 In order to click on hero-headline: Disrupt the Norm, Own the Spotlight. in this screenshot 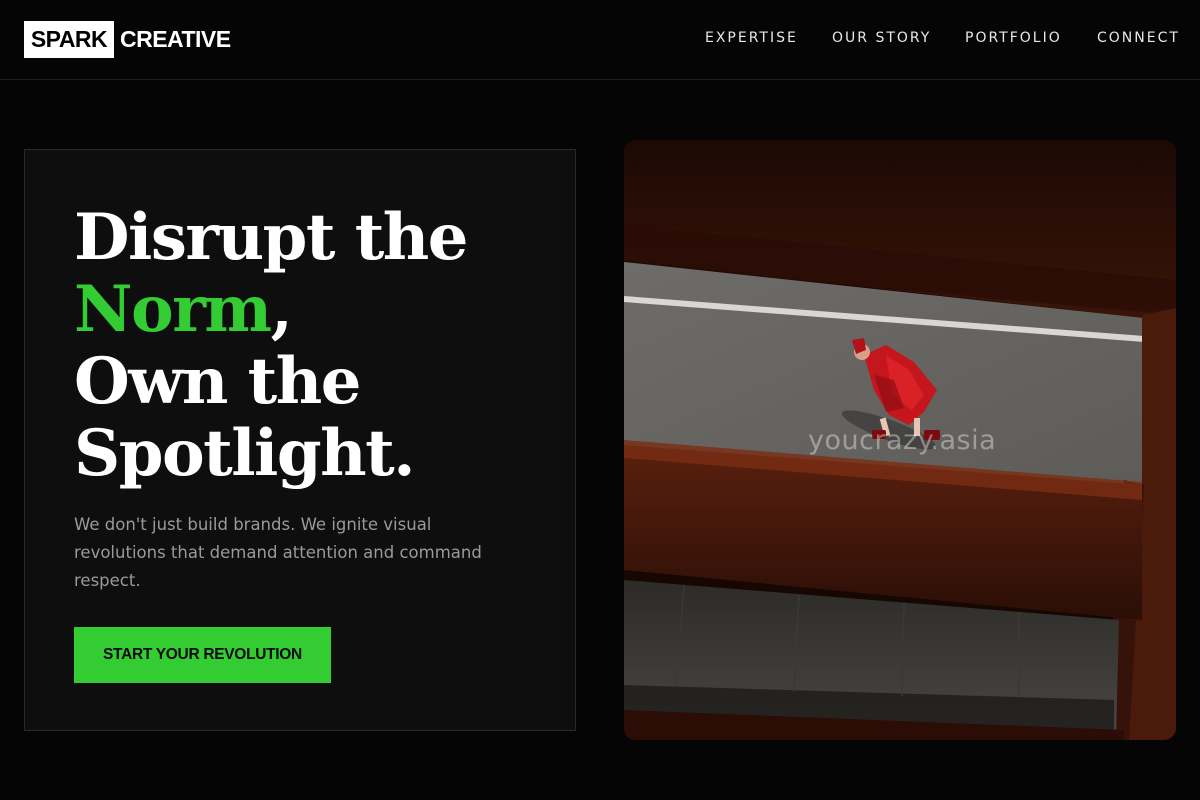, I will do `click(314, 346)`.